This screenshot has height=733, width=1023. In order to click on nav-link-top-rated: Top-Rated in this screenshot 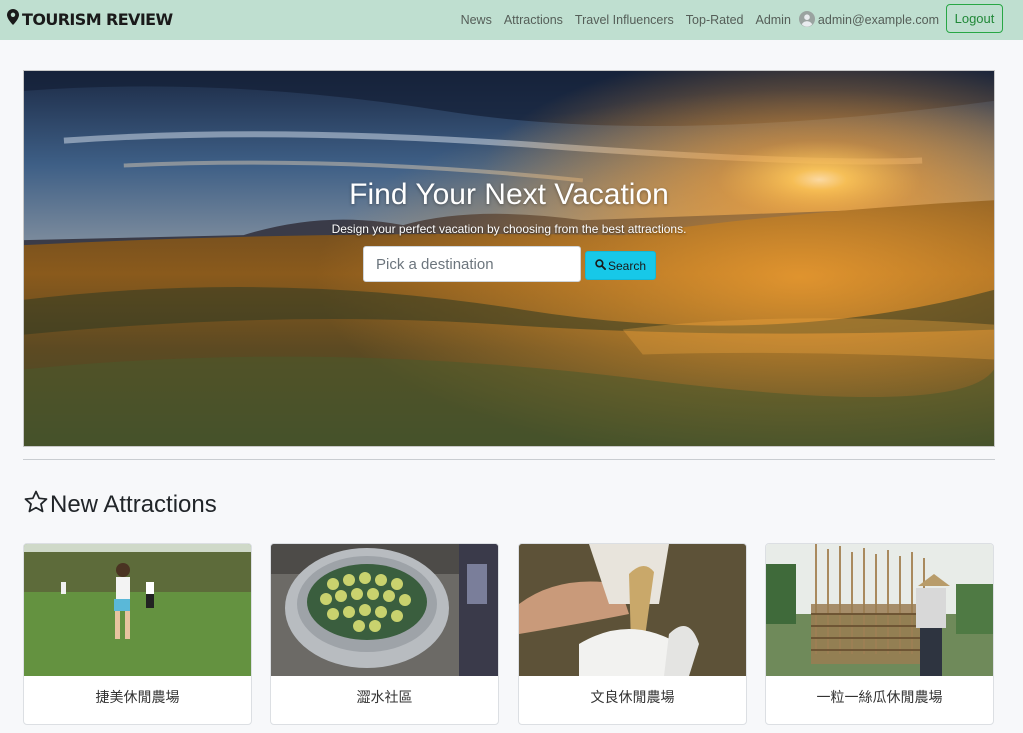, I will do `click(715, 20)`.